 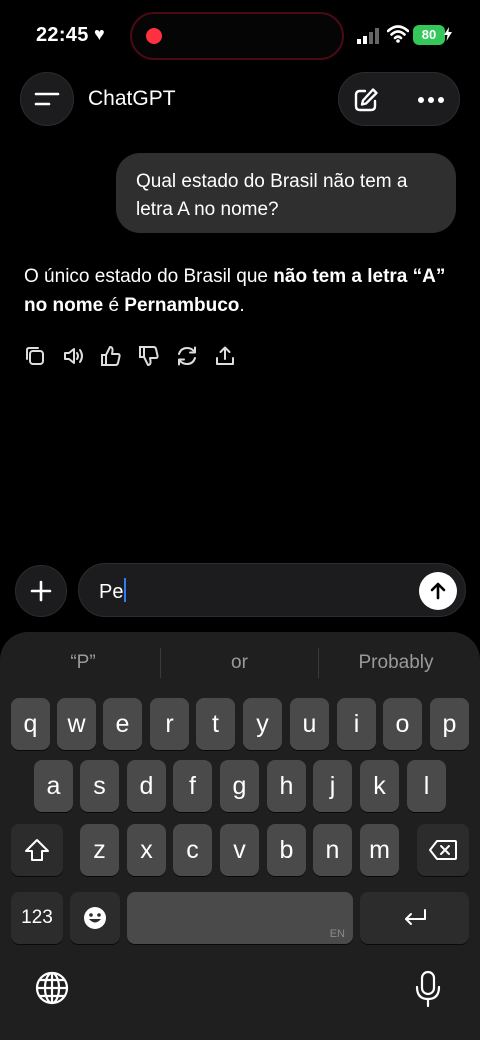 I want to click on key-a: a, so click(x=53, y=786).